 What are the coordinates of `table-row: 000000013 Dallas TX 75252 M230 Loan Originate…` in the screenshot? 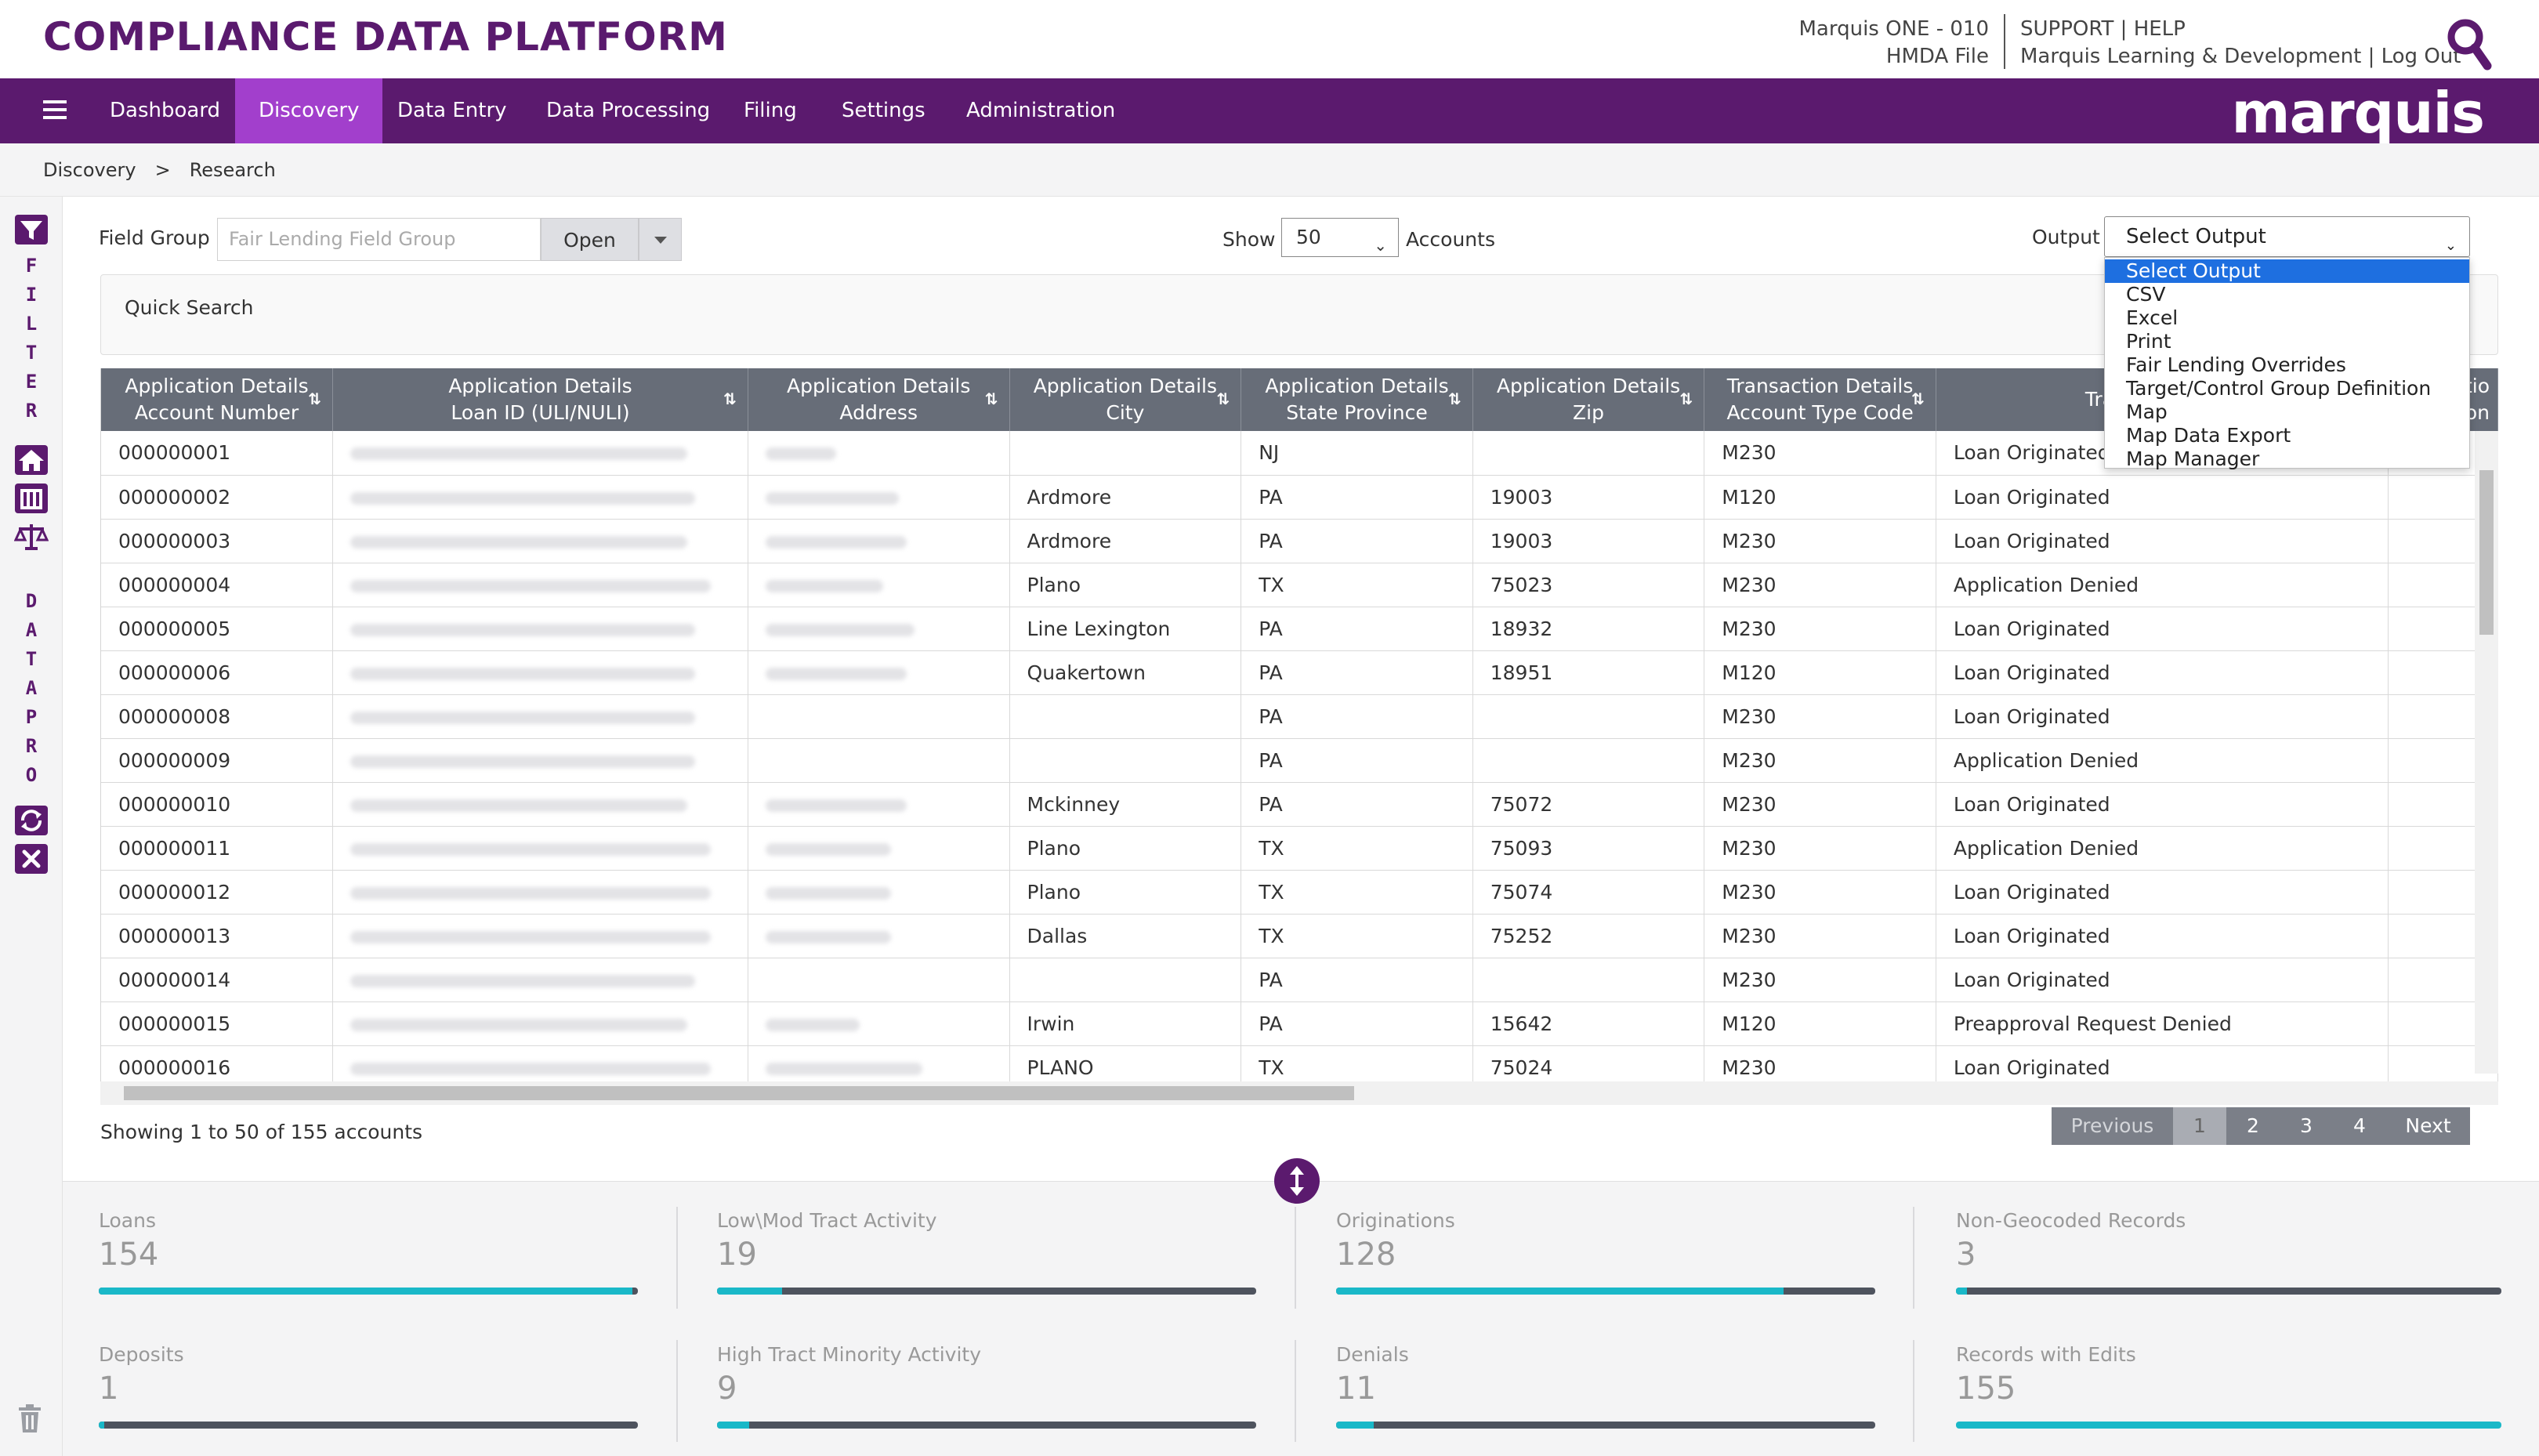 It's located at (1300, 936).